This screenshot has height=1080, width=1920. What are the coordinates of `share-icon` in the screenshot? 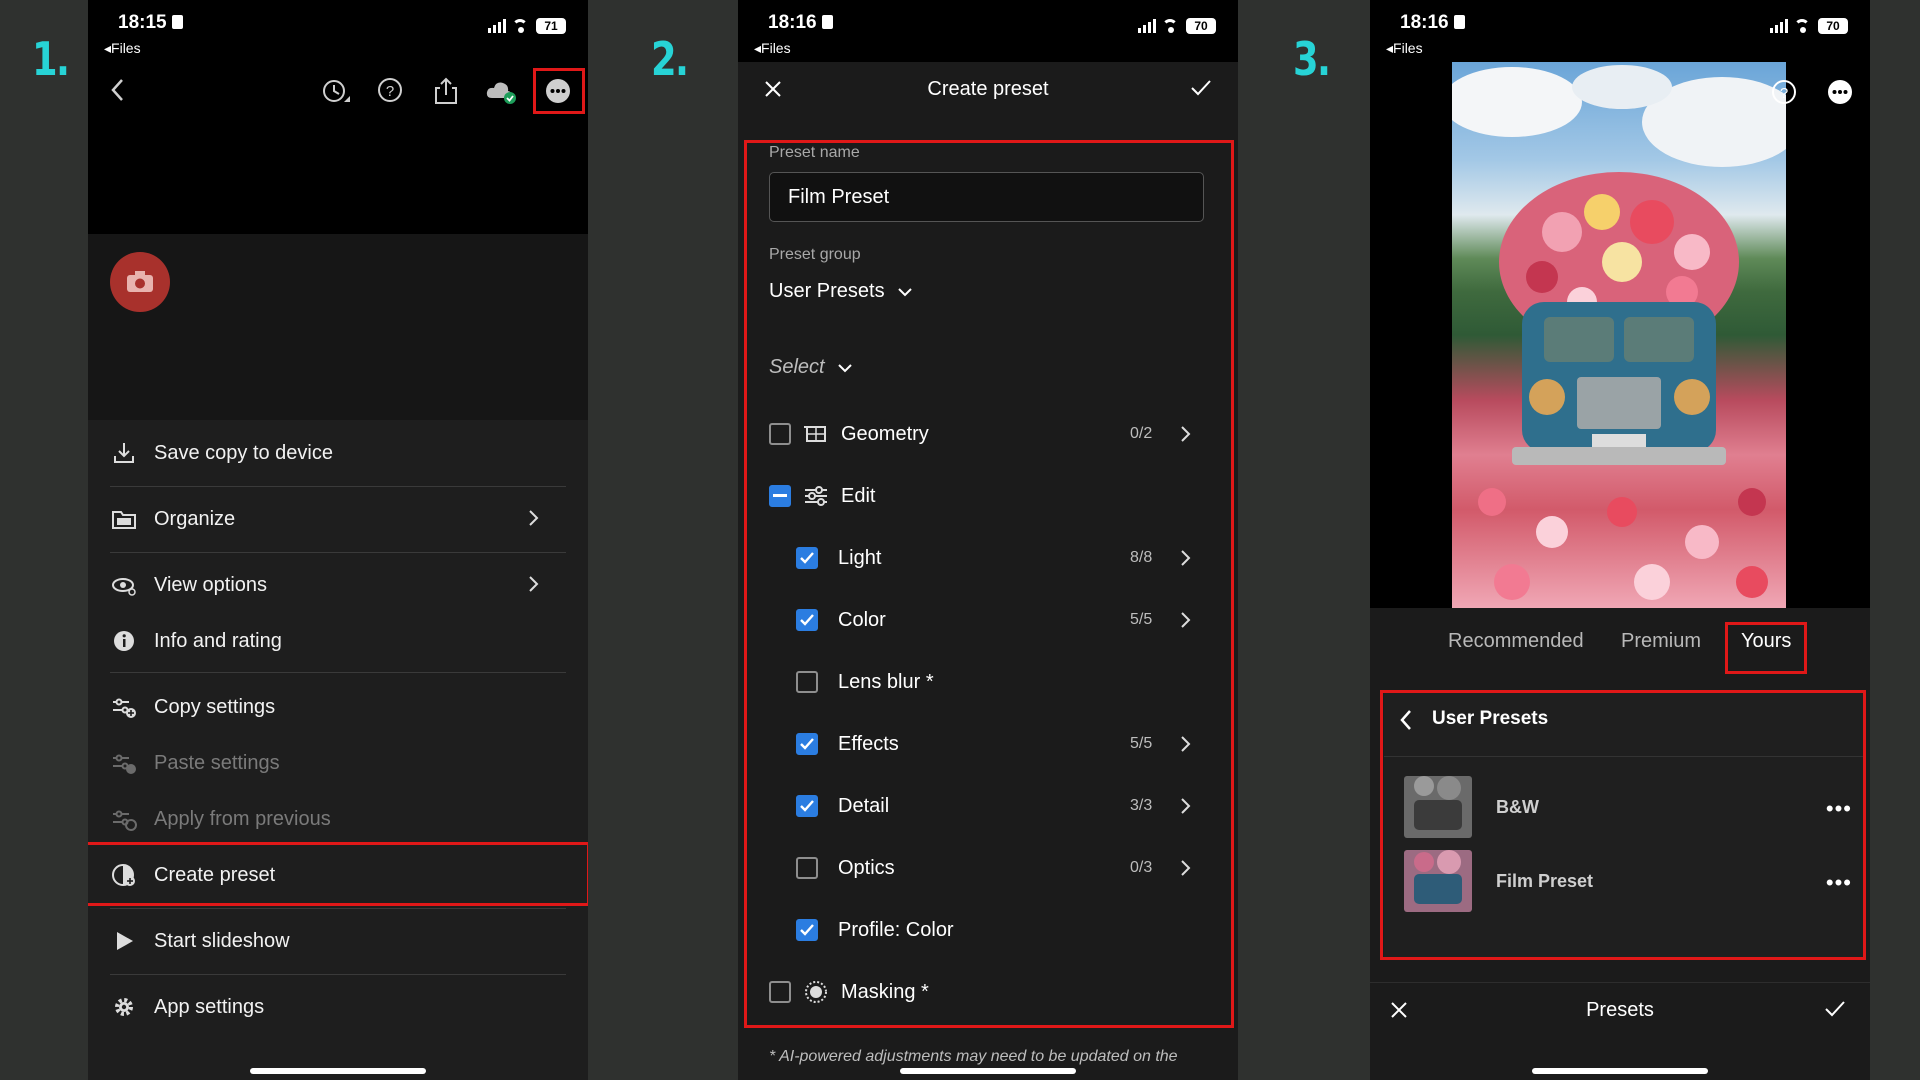 It's located at (447, 91).